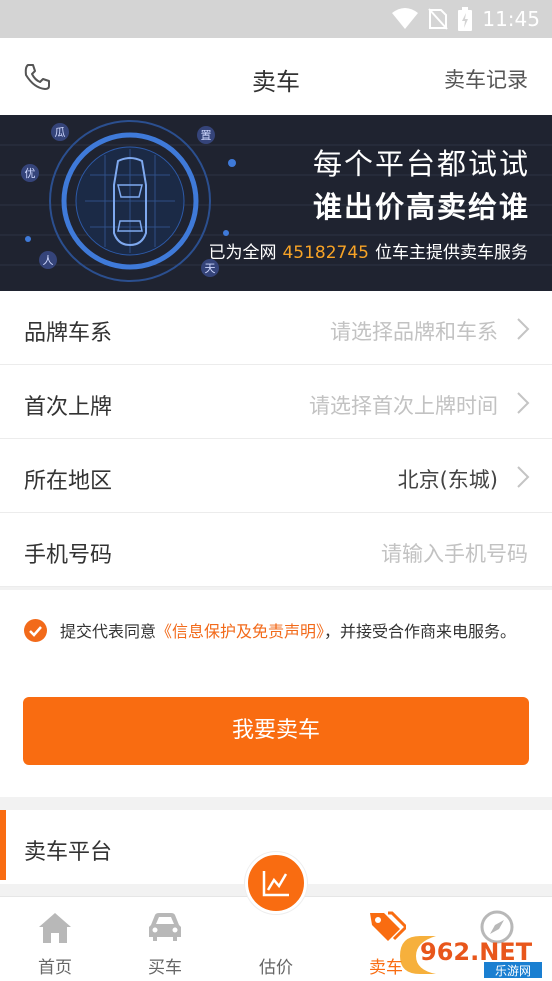 The image size is (552, 981). I want to click on tab-home: 首页, so click(55, 939).